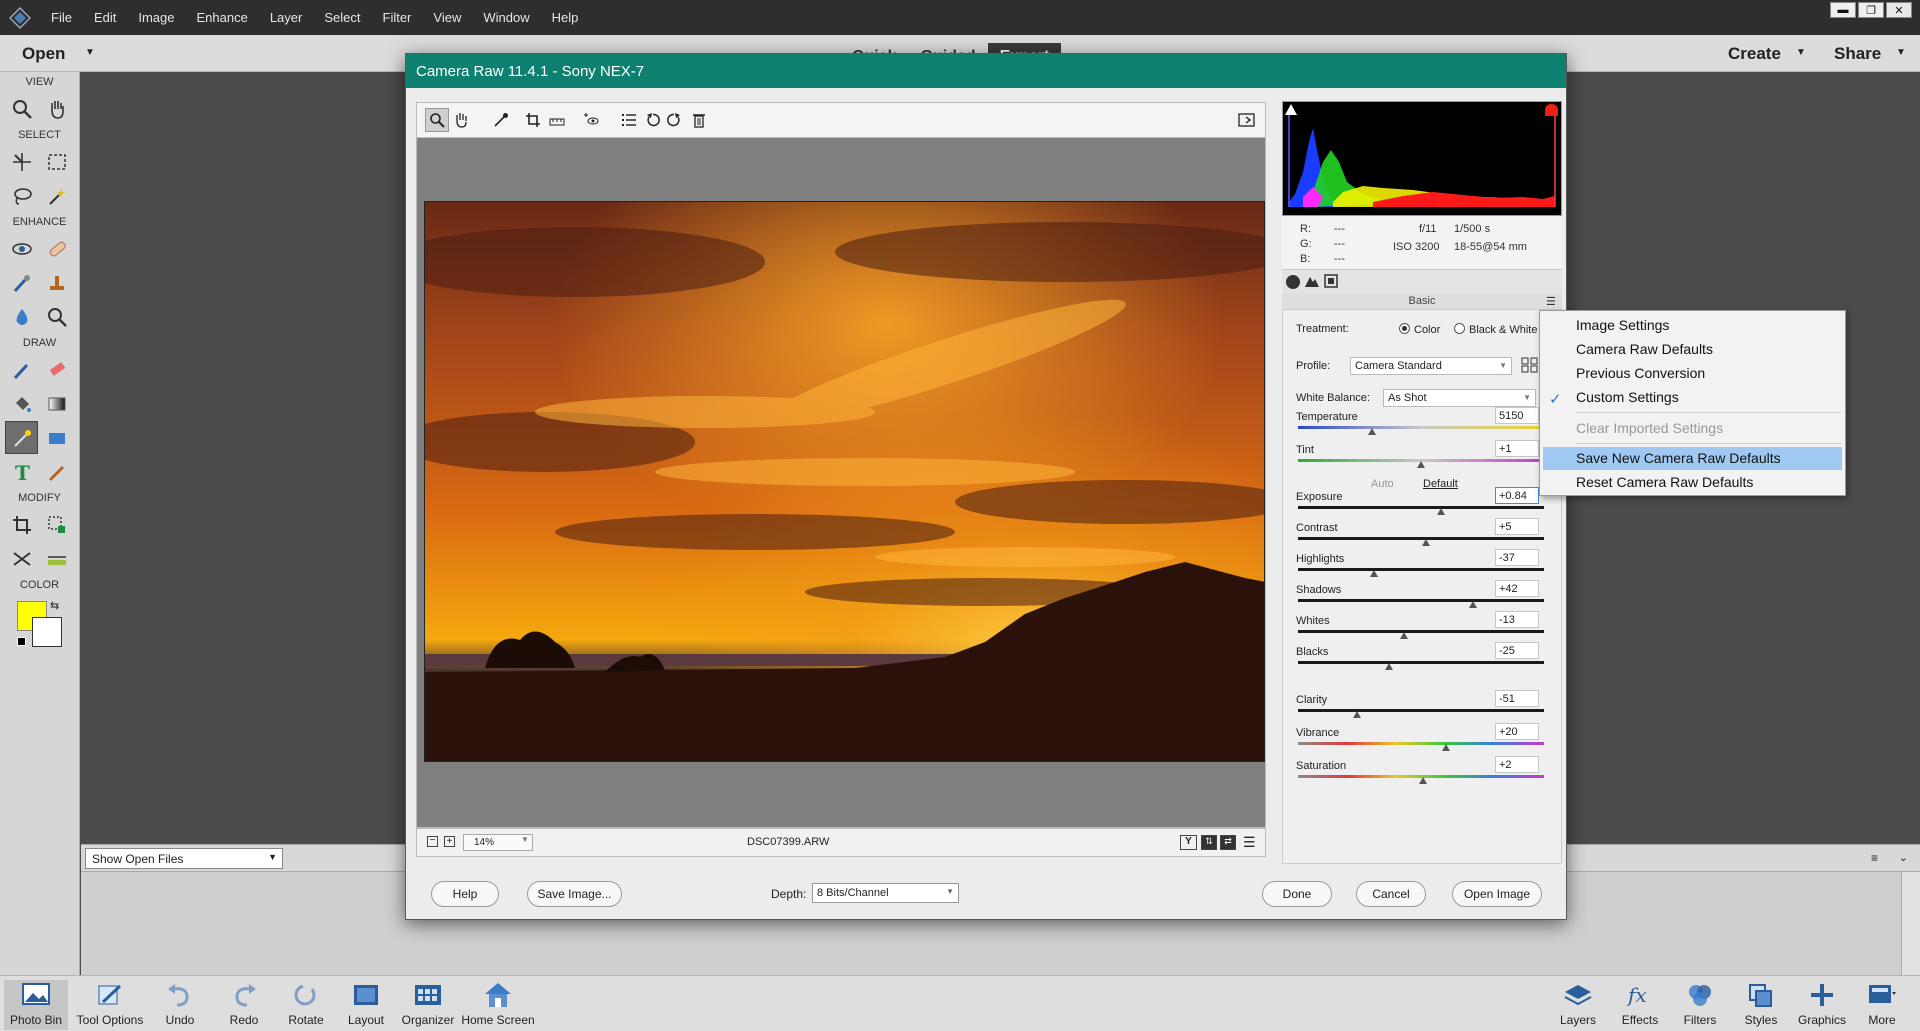 The height and width of the screenshot is (1031, 1920). Describe the element at coordinates (1882, 1003) in the screenshot. I see `more-button: More` at that location.